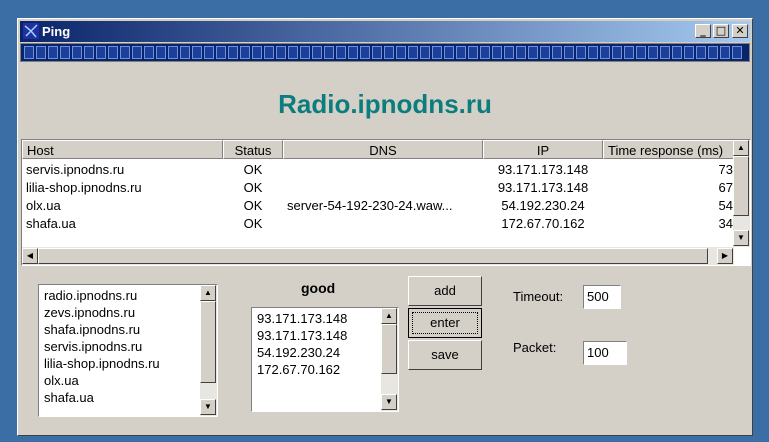 This screenshot has width=769, height=442. What do you see at coordinates (605, 353) in the screenshot?
I see `packet-field: 100` at bounding box center [605, 353].